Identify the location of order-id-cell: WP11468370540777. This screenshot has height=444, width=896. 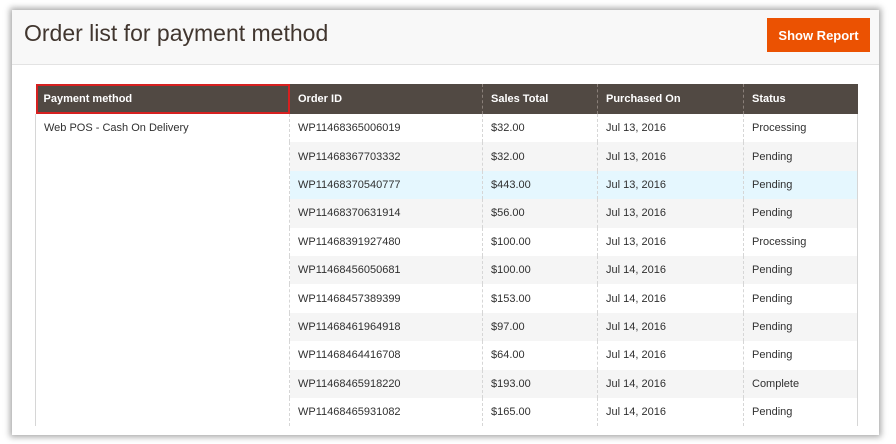
(386, 185).